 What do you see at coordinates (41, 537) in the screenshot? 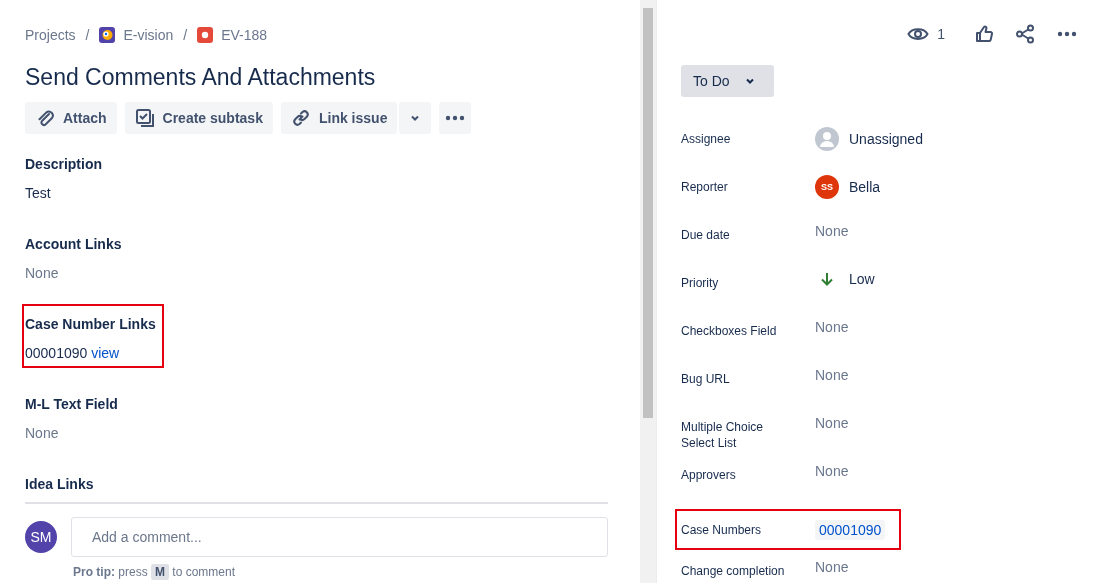
I see `user-avatar: SM` at bounding box center [41, 537].